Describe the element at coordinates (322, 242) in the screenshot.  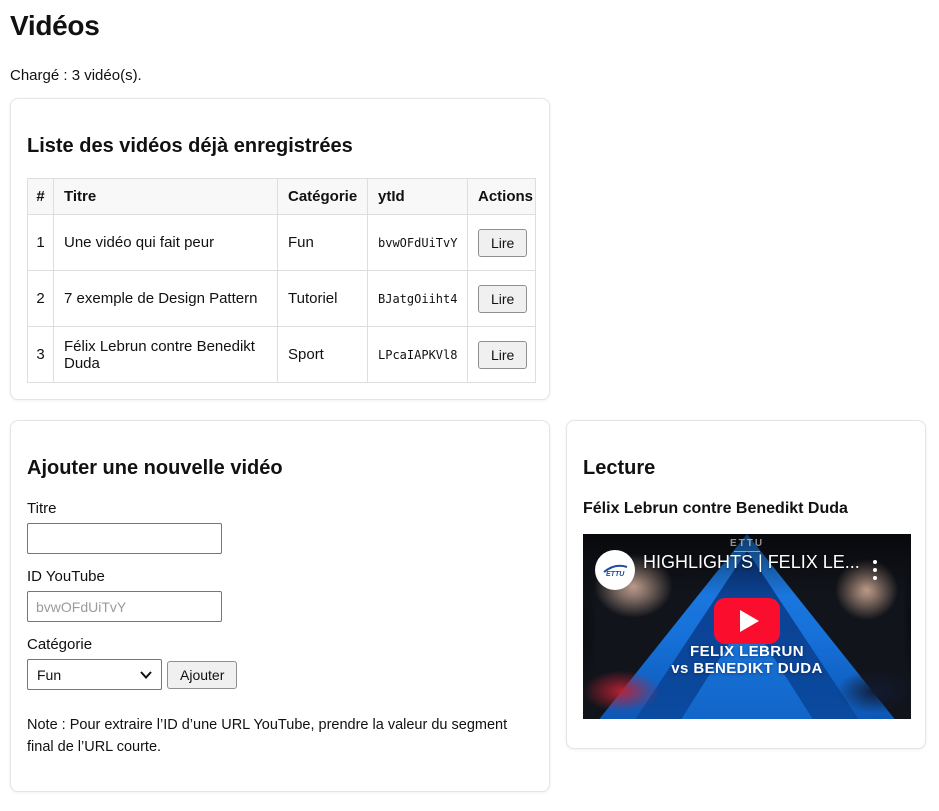
I see `row-categorie: Fun` at that location.